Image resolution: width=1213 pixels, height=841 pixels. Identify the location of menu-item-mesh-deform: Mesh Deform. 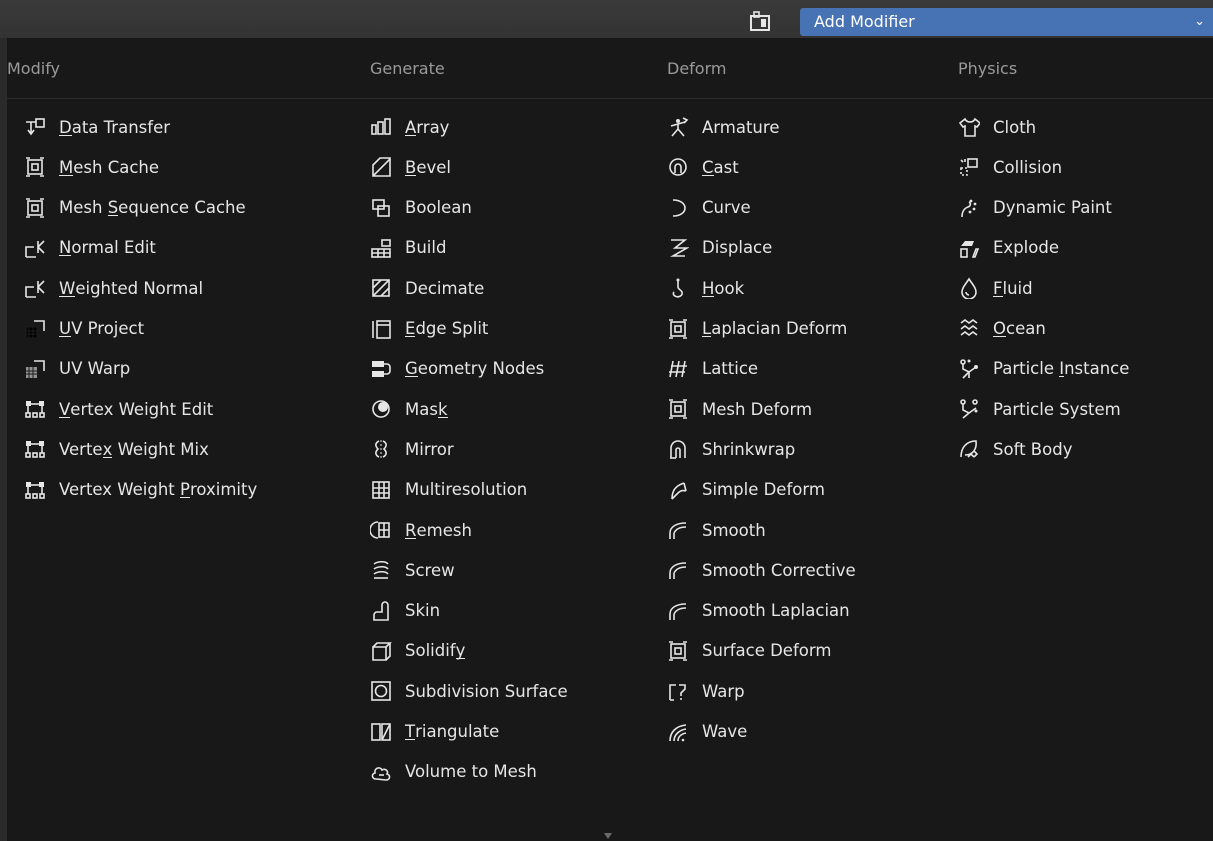
(739, 409).